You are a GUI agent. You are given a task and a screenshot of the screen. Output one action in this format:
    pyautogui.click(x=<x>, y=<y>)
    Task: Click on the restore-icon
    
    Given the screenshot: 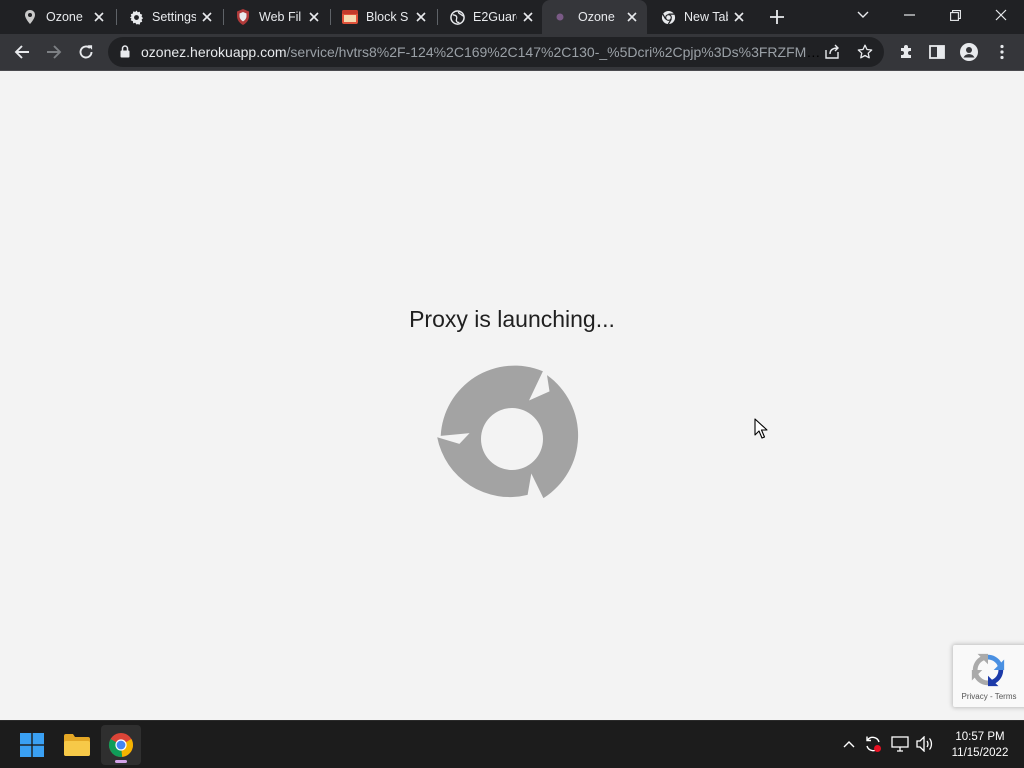 What is the action you would take?
    pyautogui.click(x=955, y=15)
    